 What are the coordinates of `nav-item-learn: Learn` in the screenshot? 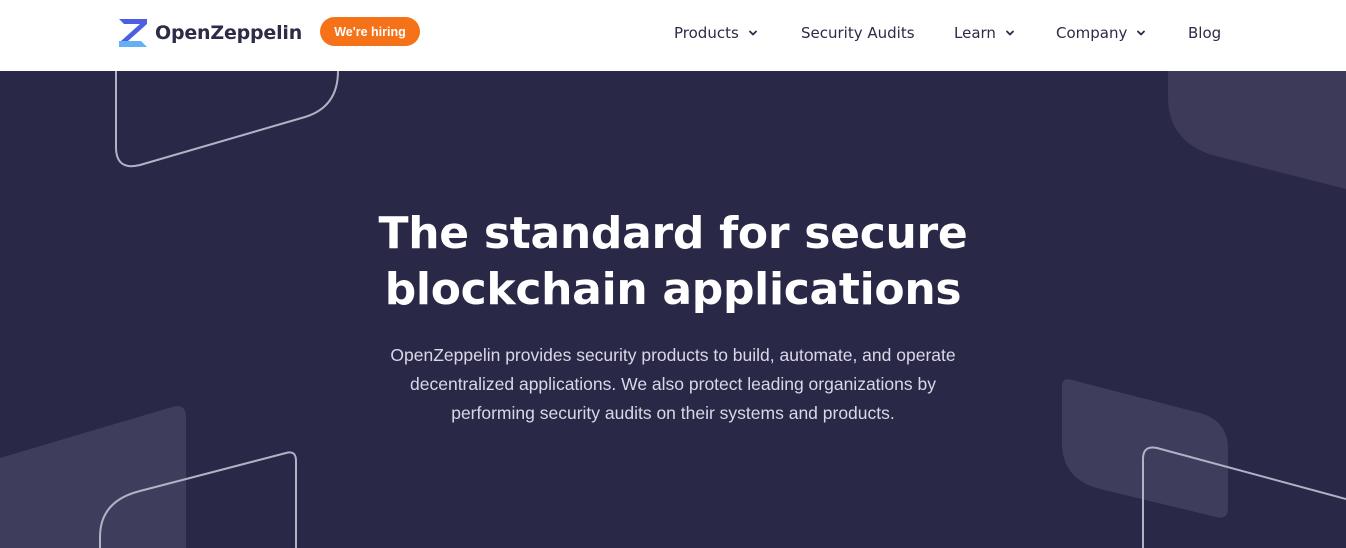 It's located at (984, 33).